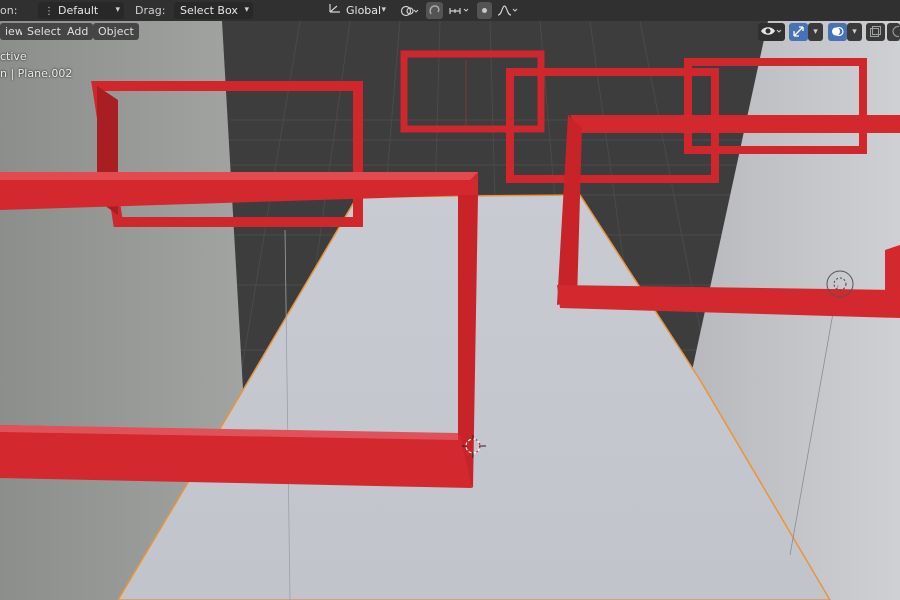  I want to click on object-menu: Object, so click(116, 31).